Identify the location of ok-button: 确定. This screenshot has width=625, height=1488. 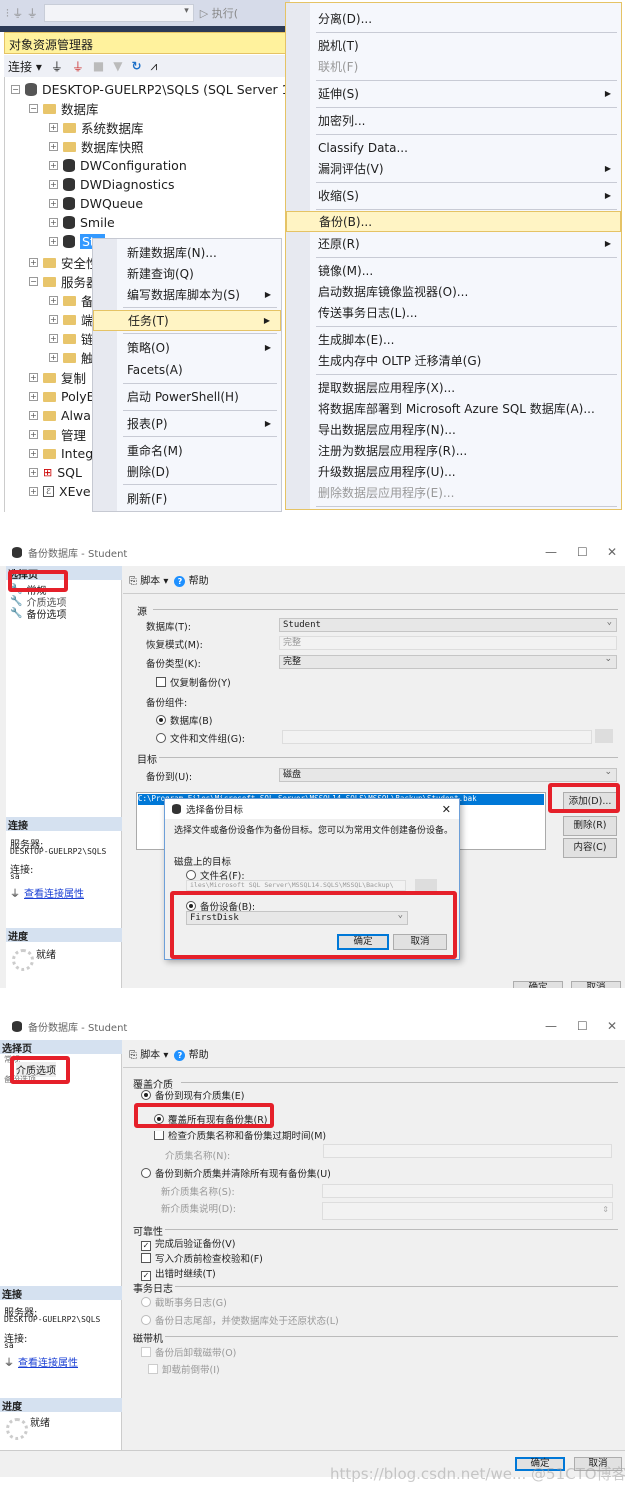
(538, 984).